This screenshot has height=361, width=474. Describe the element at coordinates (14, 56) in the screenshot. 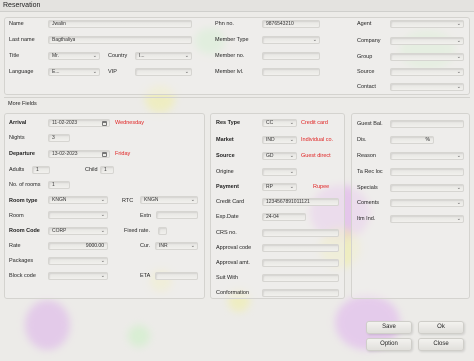

I see `title-label: Title` at that location.